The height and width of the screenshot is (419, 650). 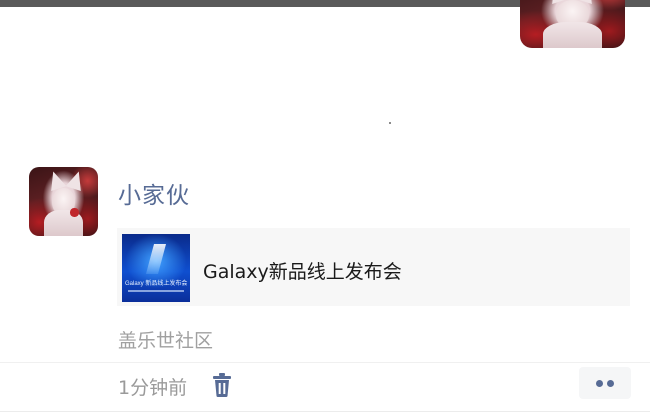 I want to click on link-title: Galaxy新品线上发布会, so click(x=302, y=272).